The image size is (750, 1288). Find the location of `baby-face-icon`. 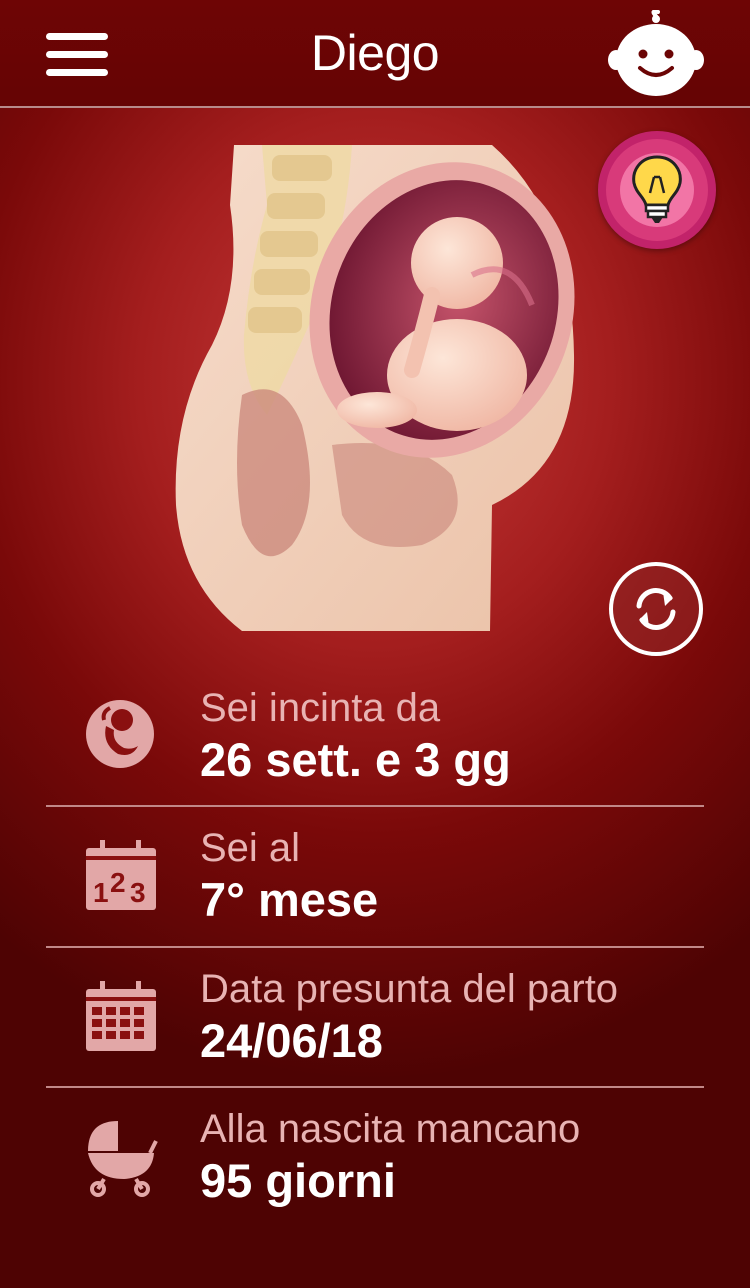

baby-face-icon is located at coordinates (656, 52).